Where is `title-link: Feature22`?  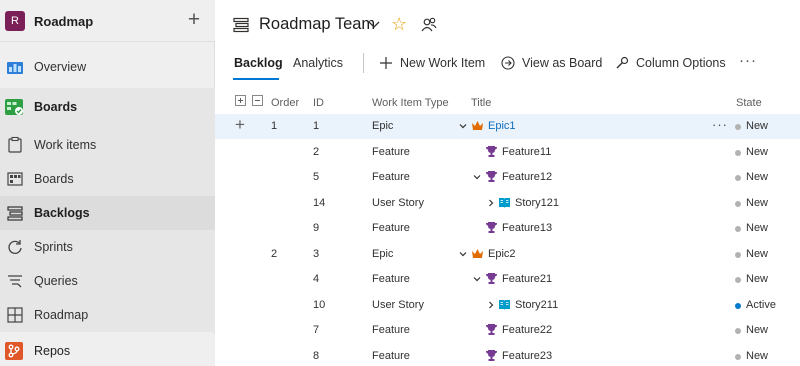 title-link: Feature22 is located at coordinates (527, 330).